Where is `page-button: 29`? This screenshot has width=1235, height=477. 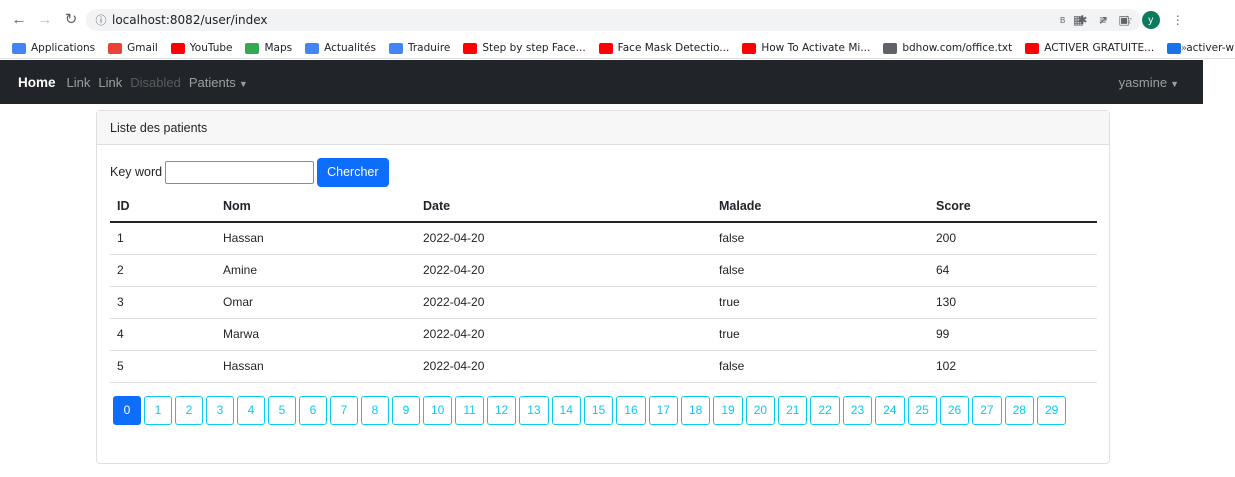 page-button: 29 is located at coordinates (1051, 410).